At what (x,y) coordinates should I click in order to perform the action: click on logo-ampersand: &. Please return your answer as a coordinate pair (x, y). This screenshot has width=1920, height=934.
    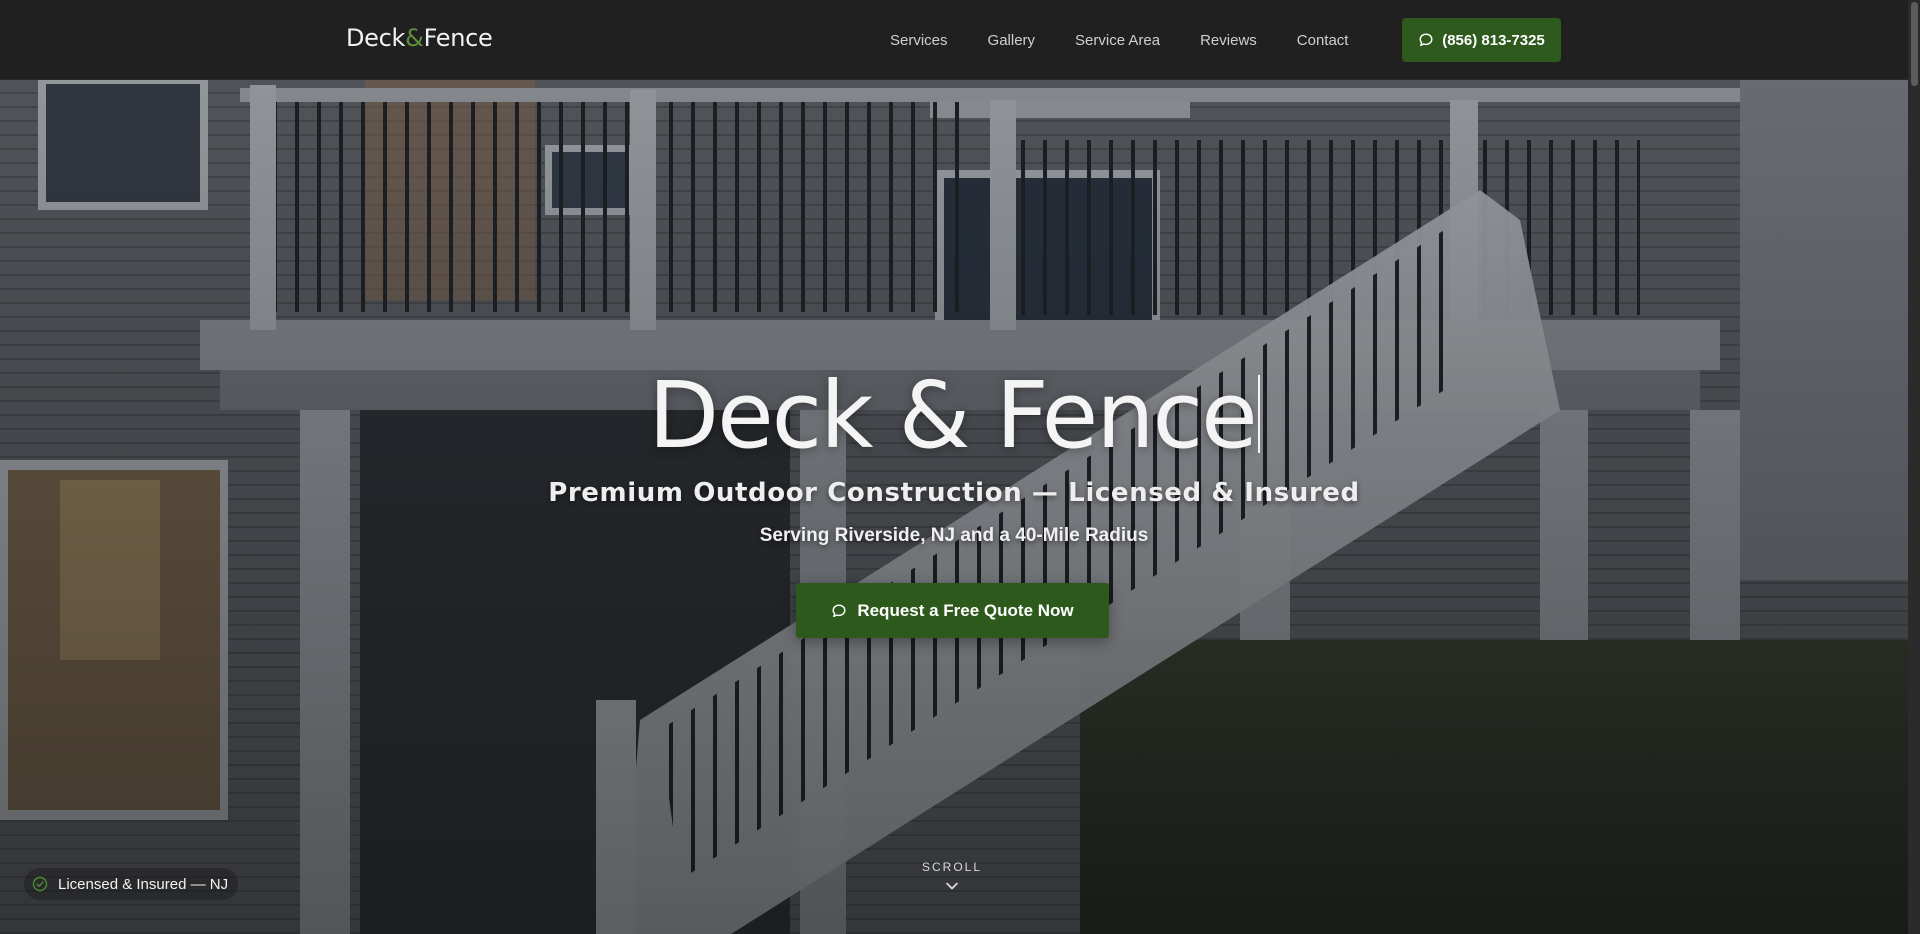
    Looking at the image, I should click on (414, 38).